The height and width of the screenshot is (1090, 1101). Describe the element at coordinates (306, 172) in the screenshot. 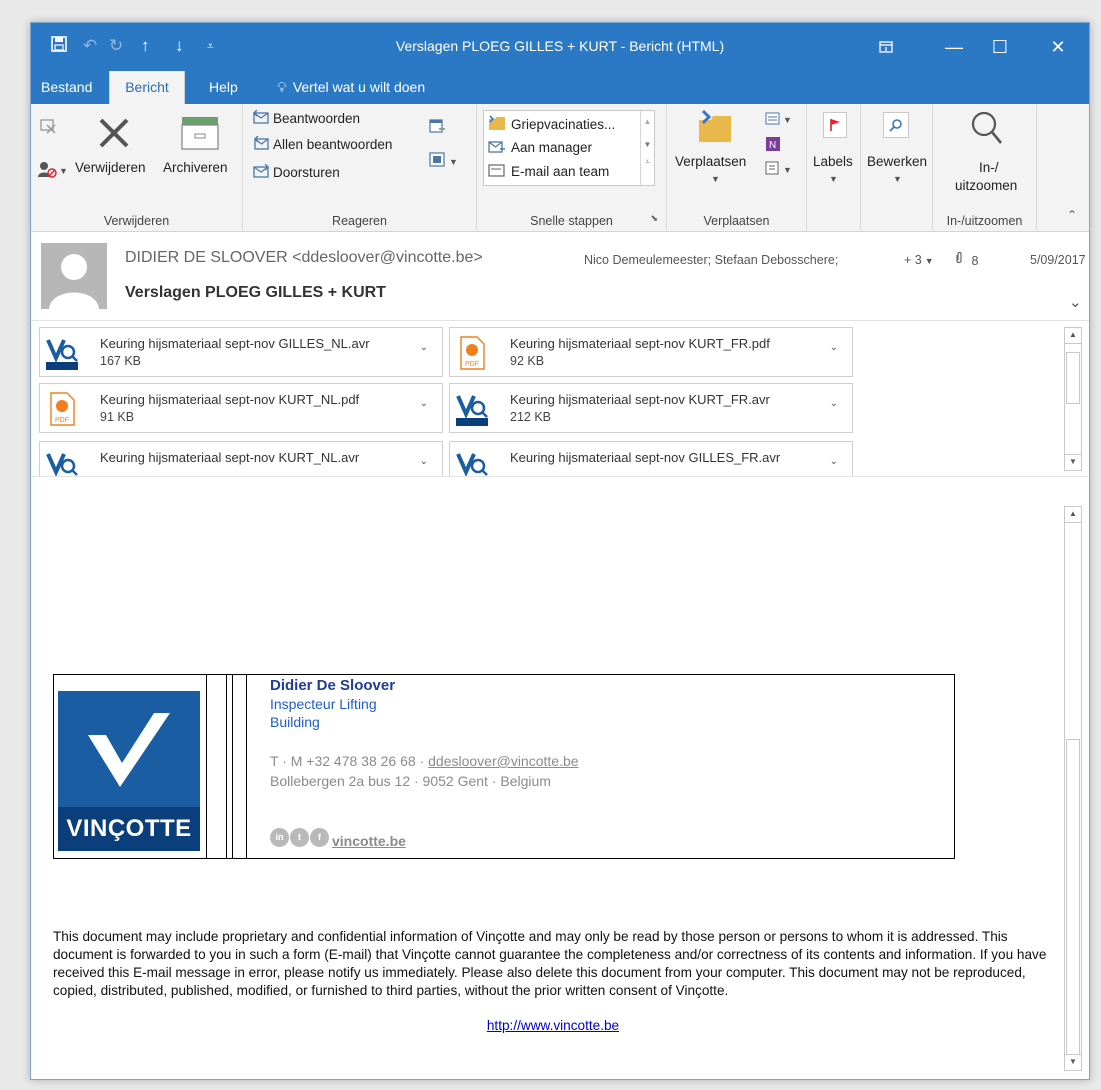

I see `forward-label: Doorsturen` at that location.